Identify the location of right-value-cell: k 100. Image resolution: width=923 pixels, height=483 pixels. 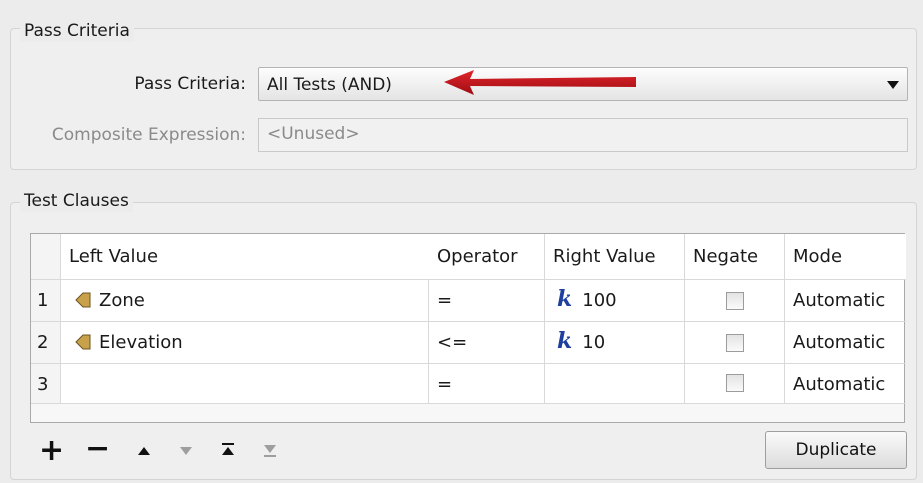
(615, 301).